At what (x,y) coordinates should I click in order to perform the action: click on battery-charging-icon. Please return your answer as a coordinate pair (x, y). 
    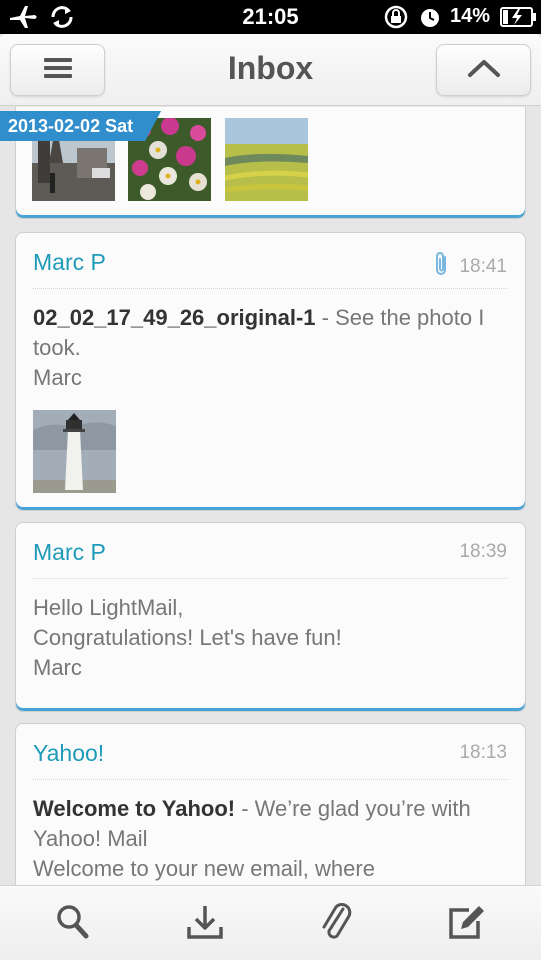
    Looking at the image, I should click on (519, 19).